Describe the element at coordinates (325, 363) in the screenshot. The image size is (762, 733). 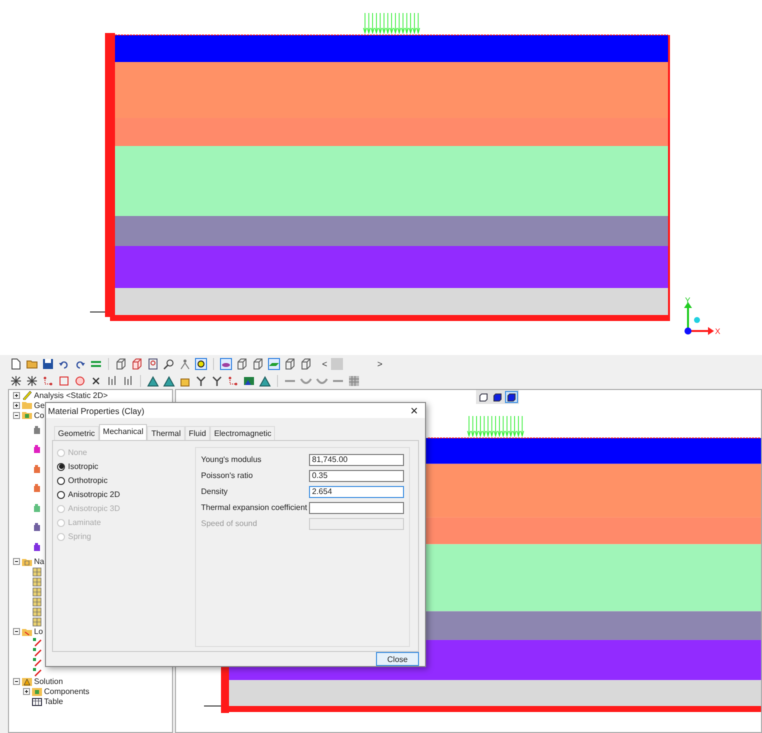
I see `scroll-left-button: <` at that location.